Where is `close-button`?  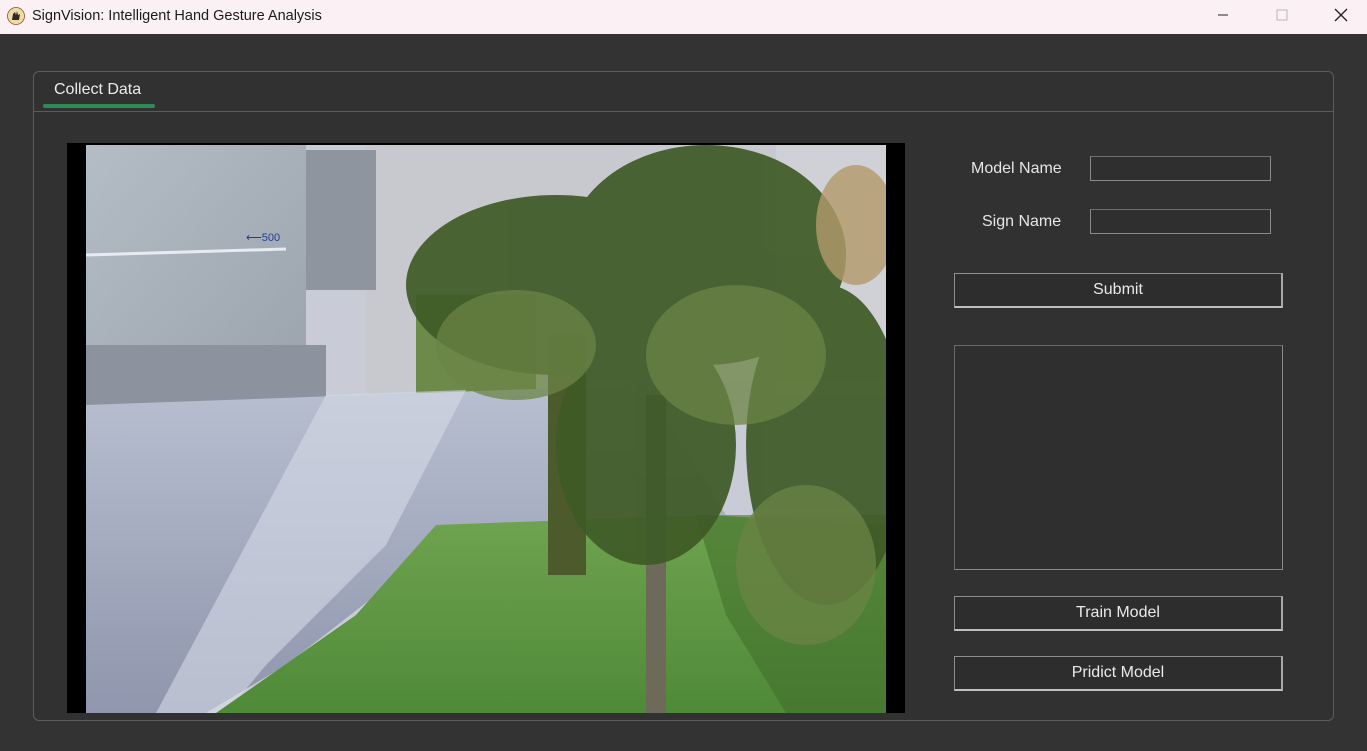
close-button is located at coordinates (1339, 17).